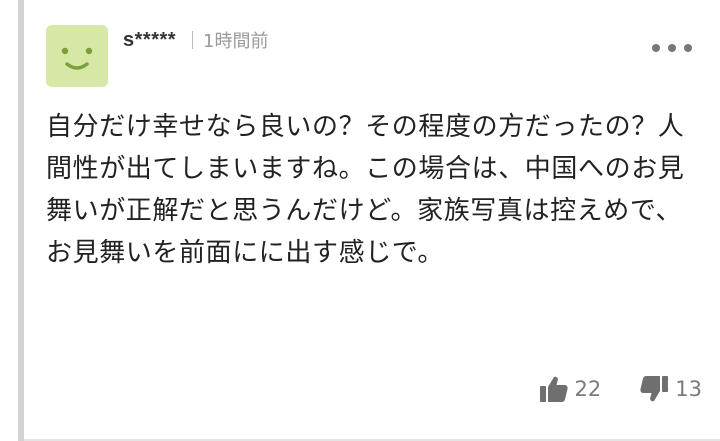  I want to click on like-count: 22, so click(588, 389).